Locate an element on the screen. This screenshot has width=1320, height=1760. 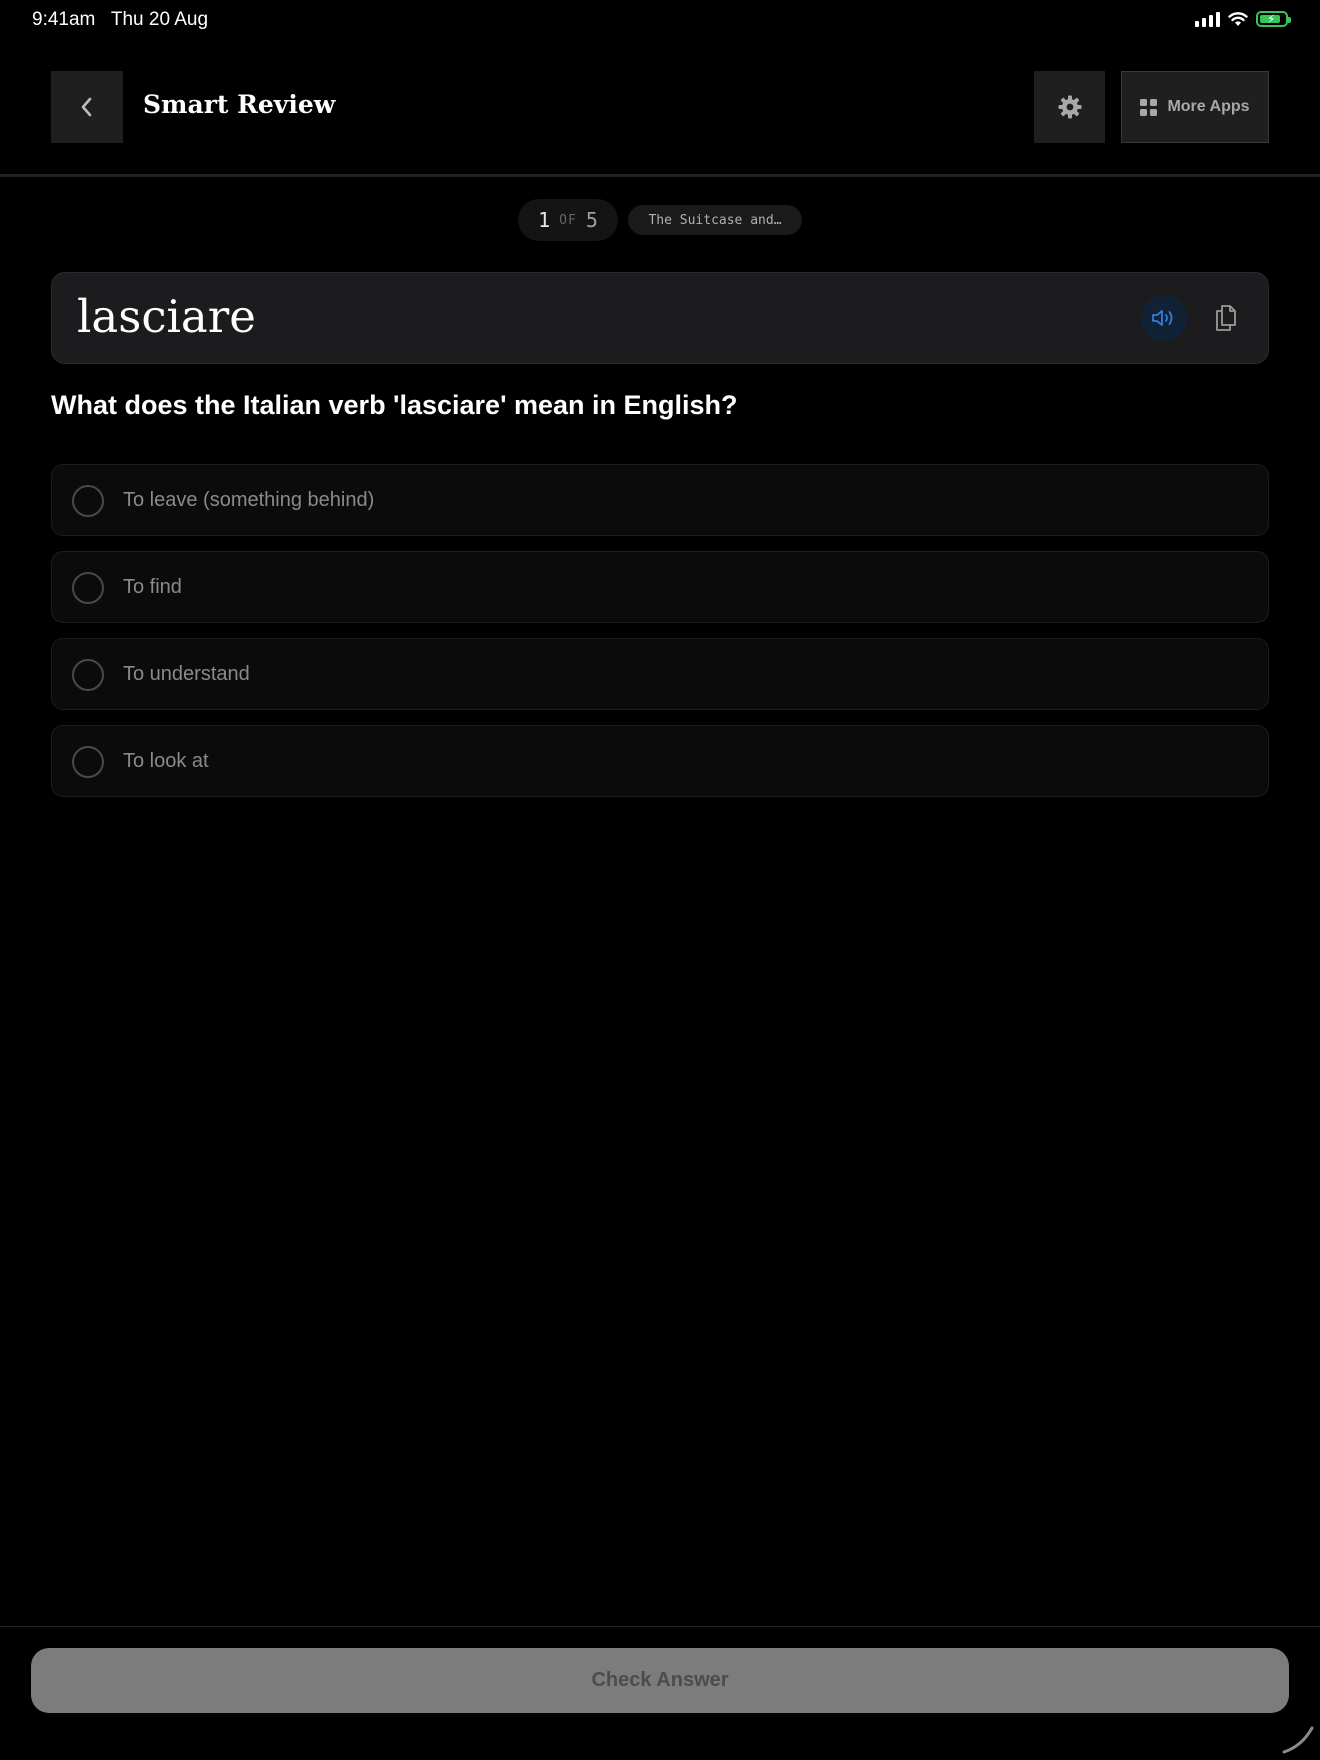
speaker-icon is located at coordinates (1162, 318).